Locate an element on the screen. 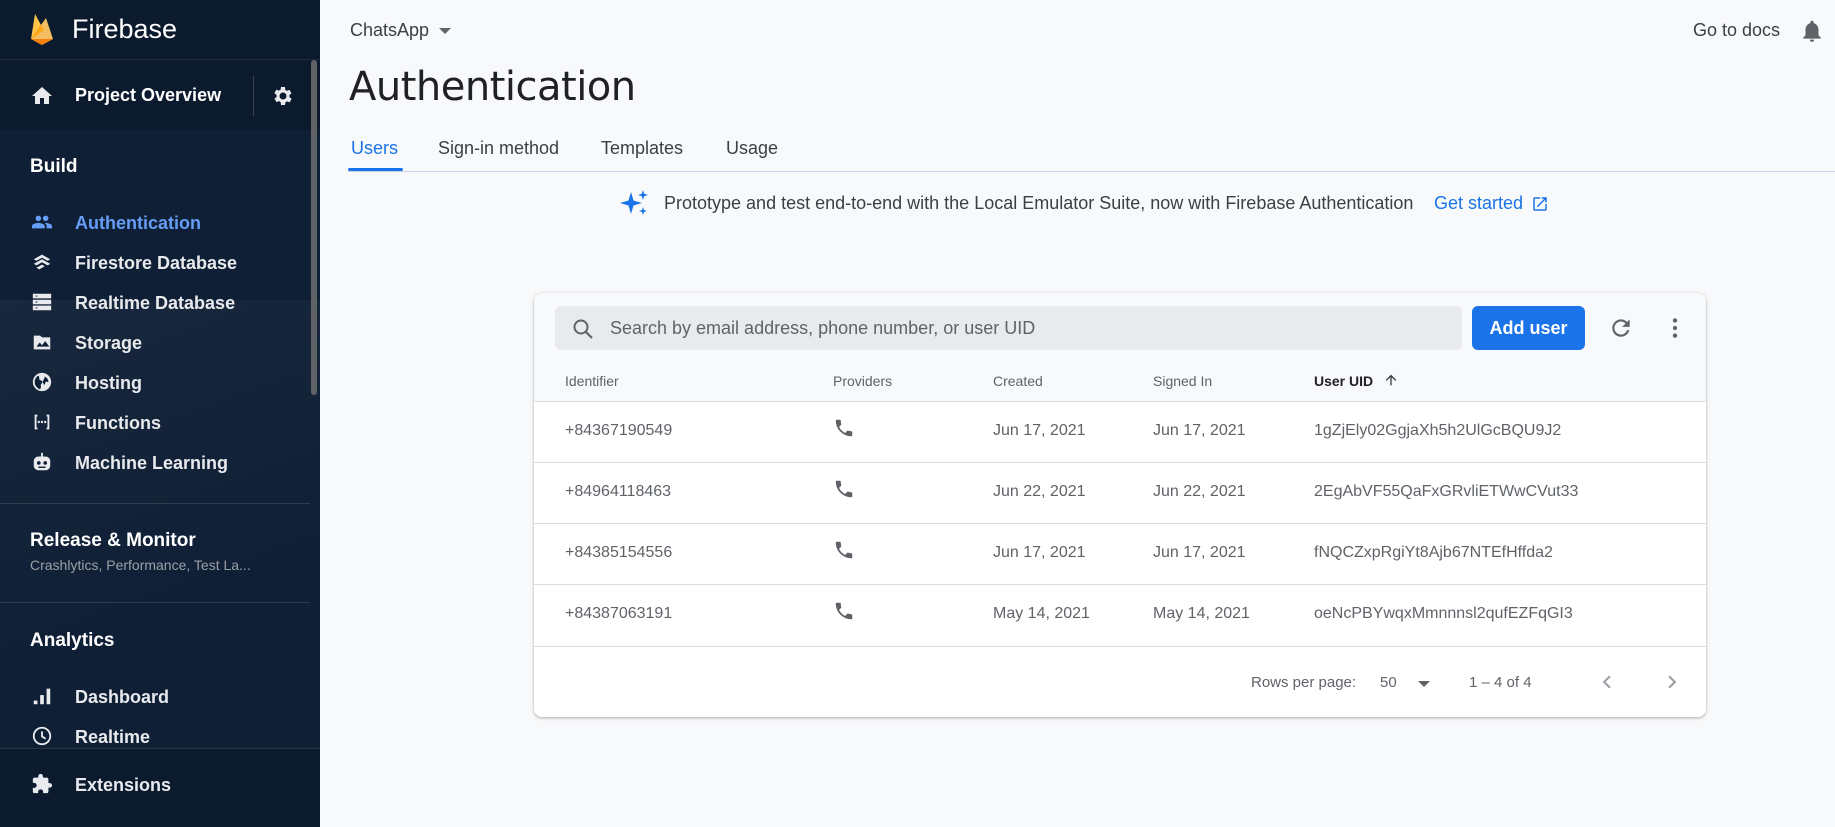  clock-icon is located at coordinates (42, 736).